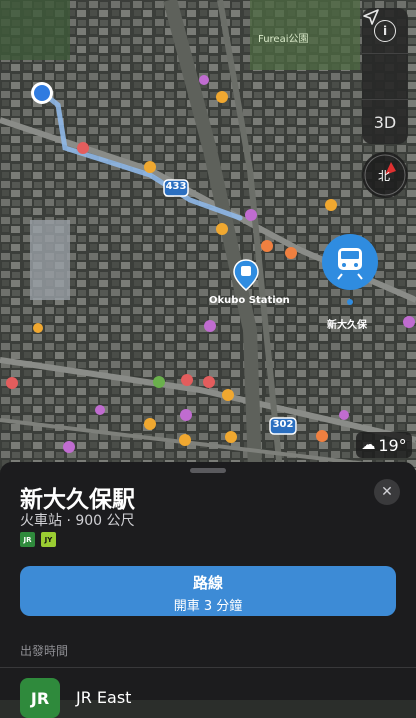 Image resolution: width=416 pixels, height=718 pixels. Describe the element at coordinates (207, 583) in the screenshot. I see `route-label: 路線` at that location.